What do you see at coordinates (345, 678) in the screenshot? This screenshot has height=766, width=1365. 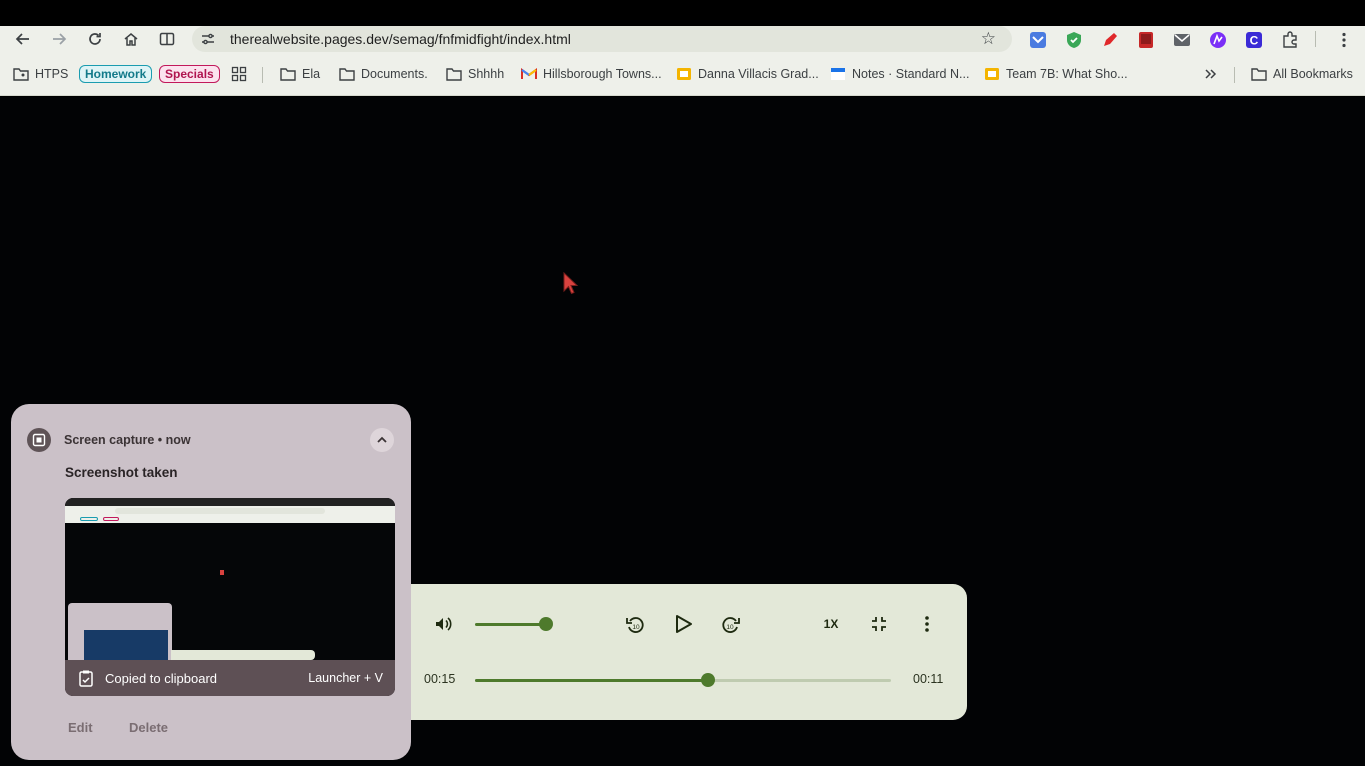 I see `clipboard-shortcut-hint: Launcher + V` at bounding box center [345, 678].